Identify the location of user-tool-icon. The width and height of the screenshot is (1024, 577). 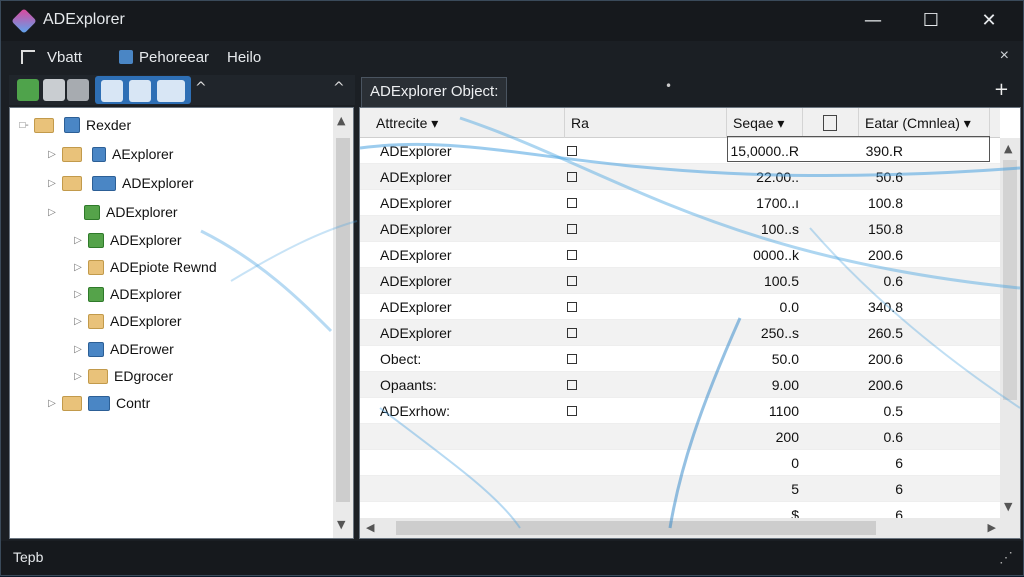
(112, 91).